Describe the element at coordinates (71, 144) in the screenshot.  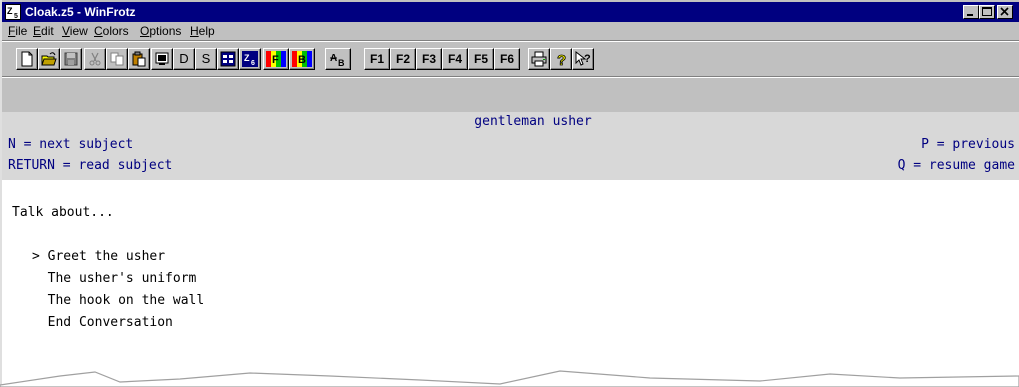
I see `status-next-hint: N = next subject` at that location.